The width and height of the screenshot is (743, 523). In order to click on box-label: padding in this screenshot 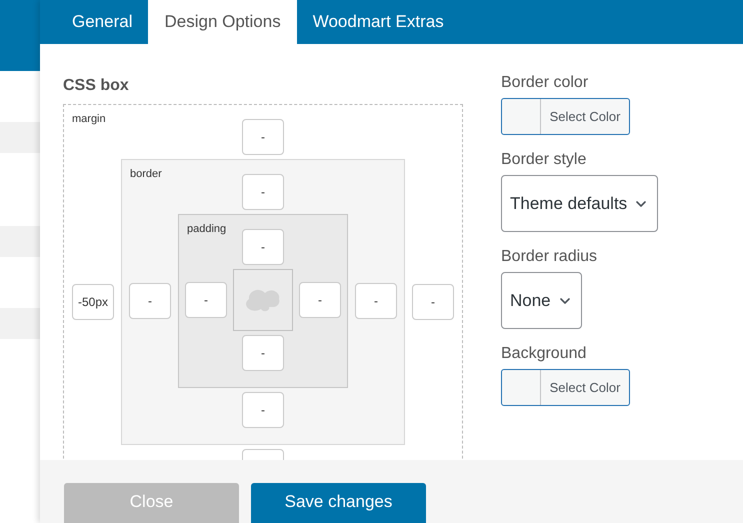, I will do `click(206, 229)`.